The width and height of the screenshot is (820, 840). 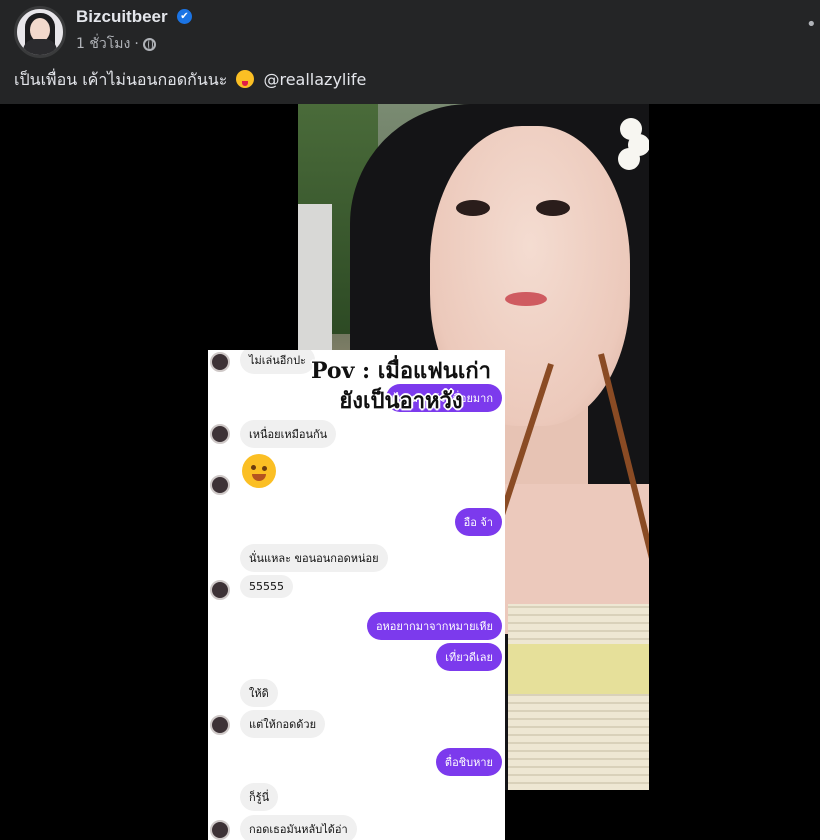 What do you see at coordinates (401, 371) in the screenshot?
I see `overlay-title-line1: Pov : เมื่อแฟนเก่า` at bounding box center [401, 371].